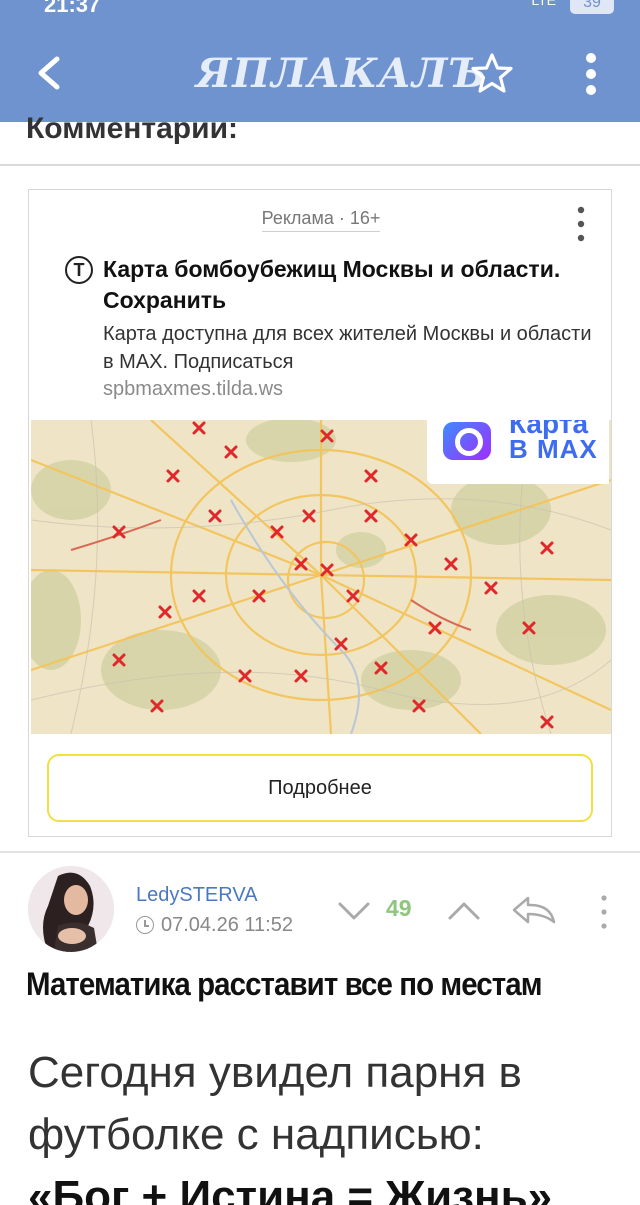  What do you see at coordinates (492, 74) in the screenshot?
I see `star-icon` at bounding box center [492, 74].